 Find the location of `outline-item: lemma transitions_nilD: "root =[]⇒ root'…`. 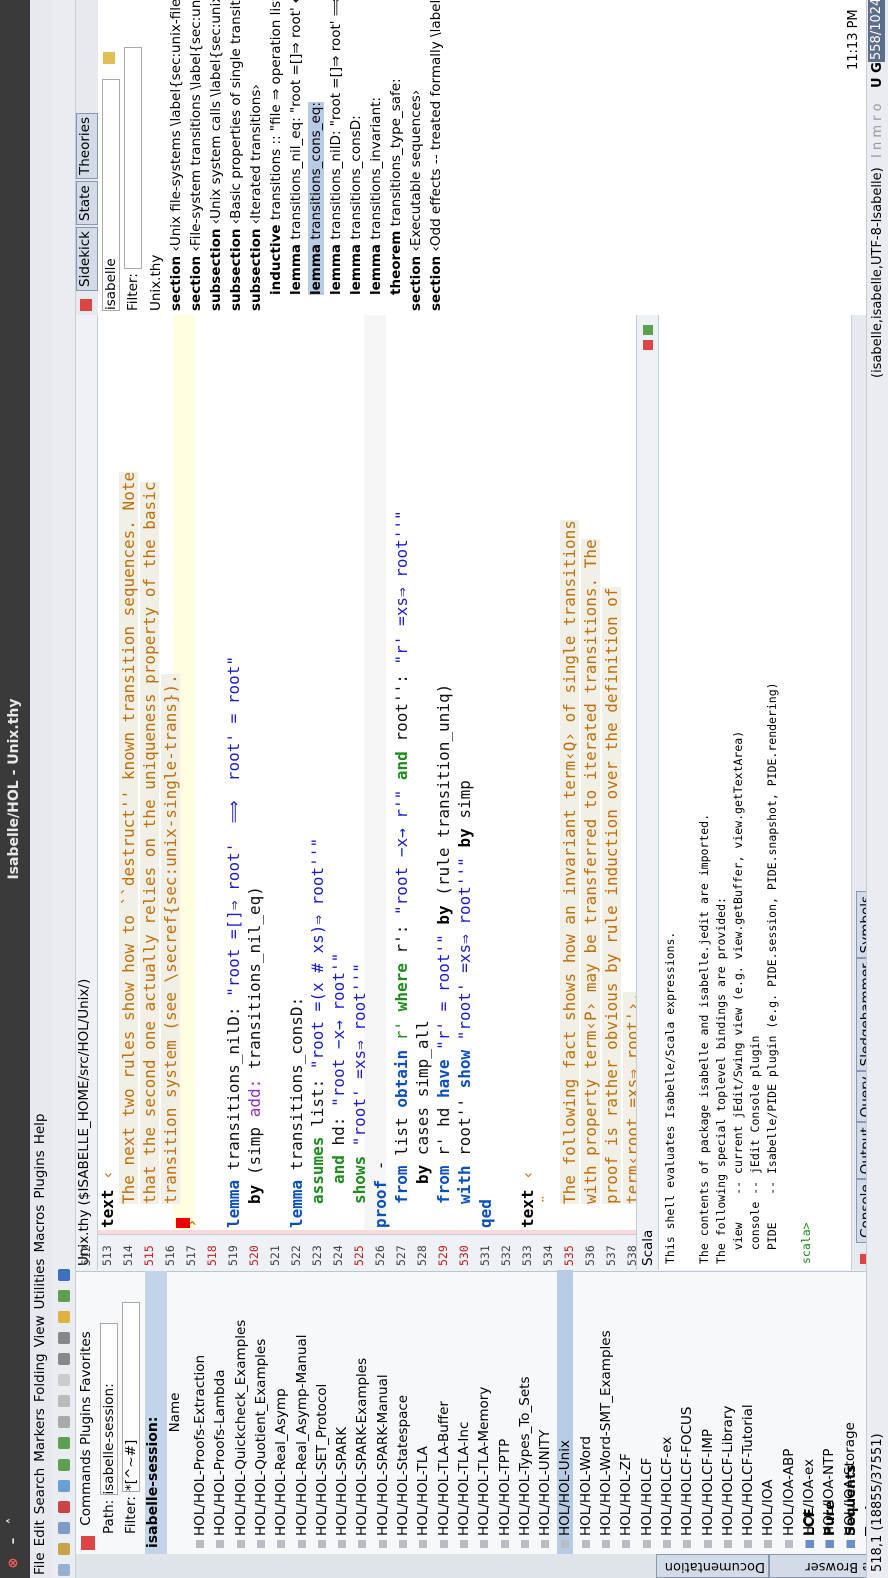

outline-item: lemma transitions_nilD: "root =[]⇒ root'… is located at coordinates (336, 147).